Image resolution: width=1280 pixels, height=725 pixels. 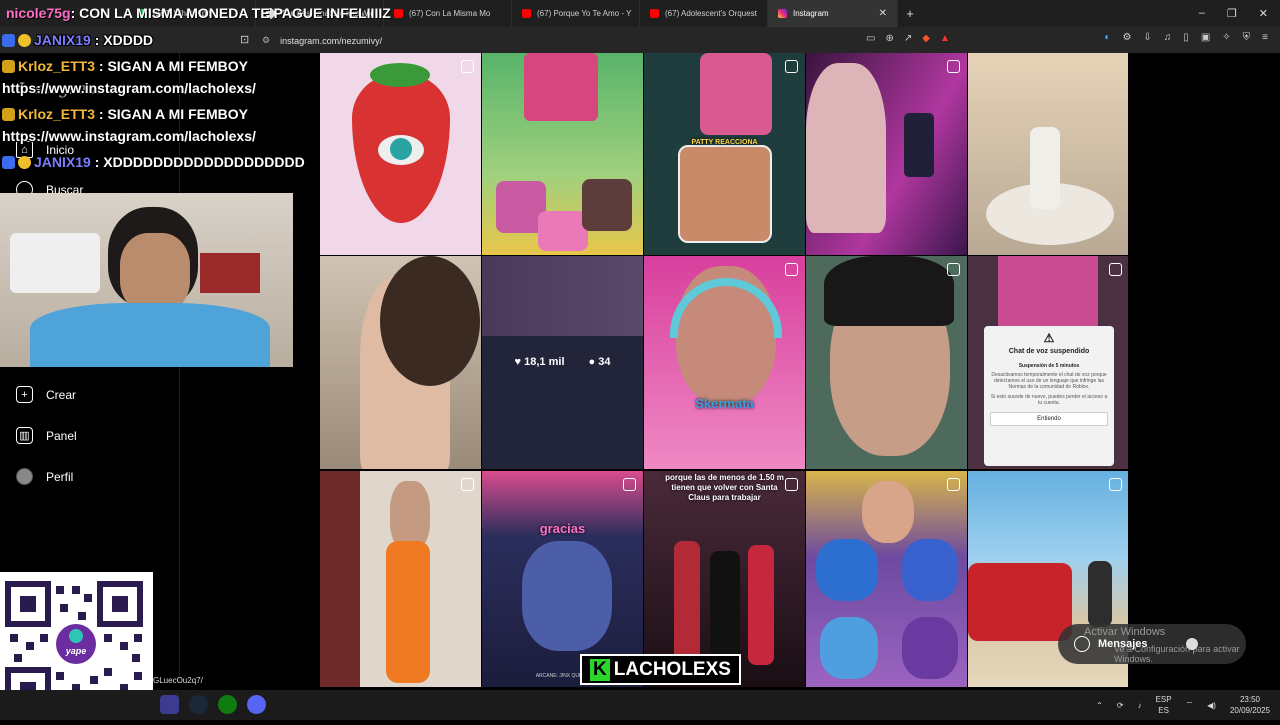 I want to click on modal-subtitle: Suspensión de 5 minutos, so click(x=1049, y=366).